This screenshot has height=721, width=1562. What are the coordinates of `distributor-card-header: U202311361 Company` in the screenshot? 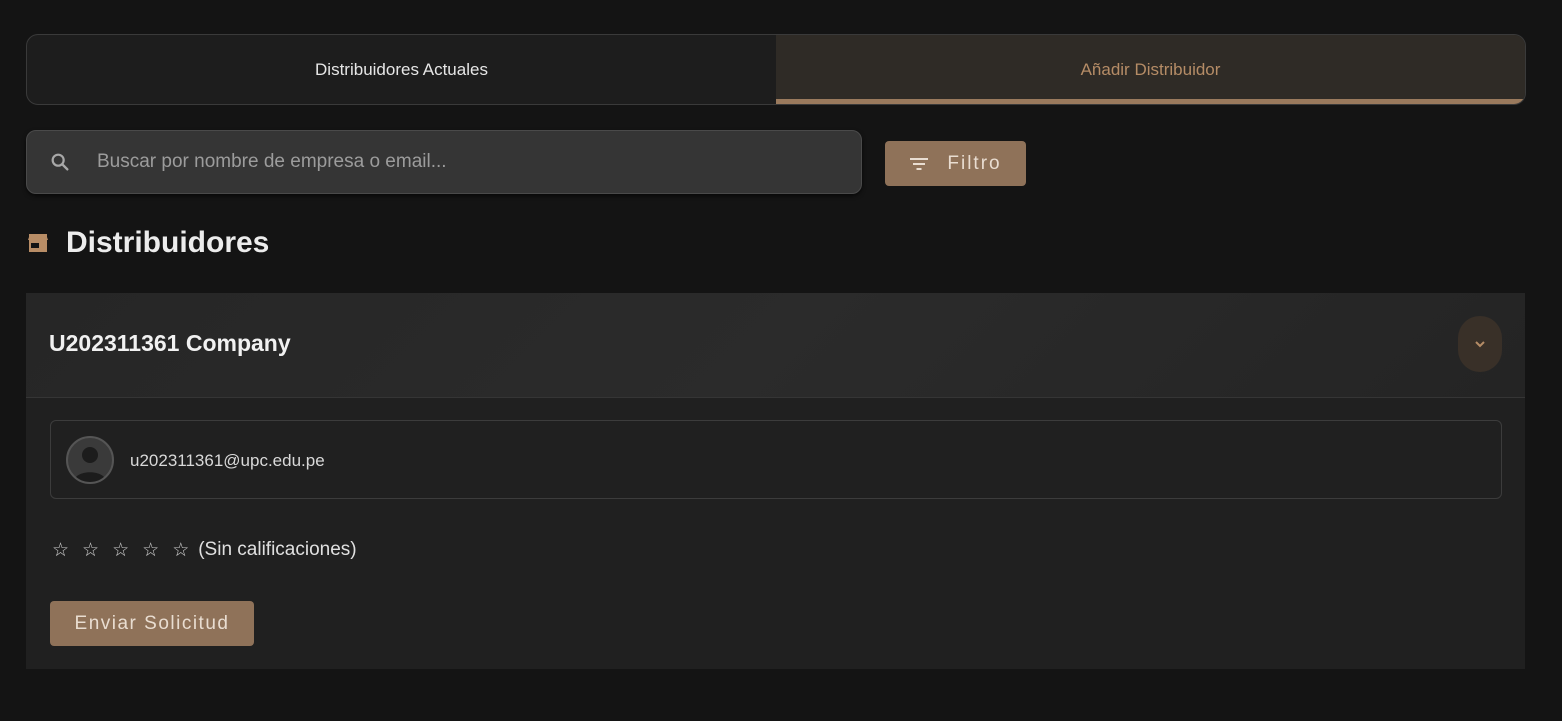 It's located at (775, 345).